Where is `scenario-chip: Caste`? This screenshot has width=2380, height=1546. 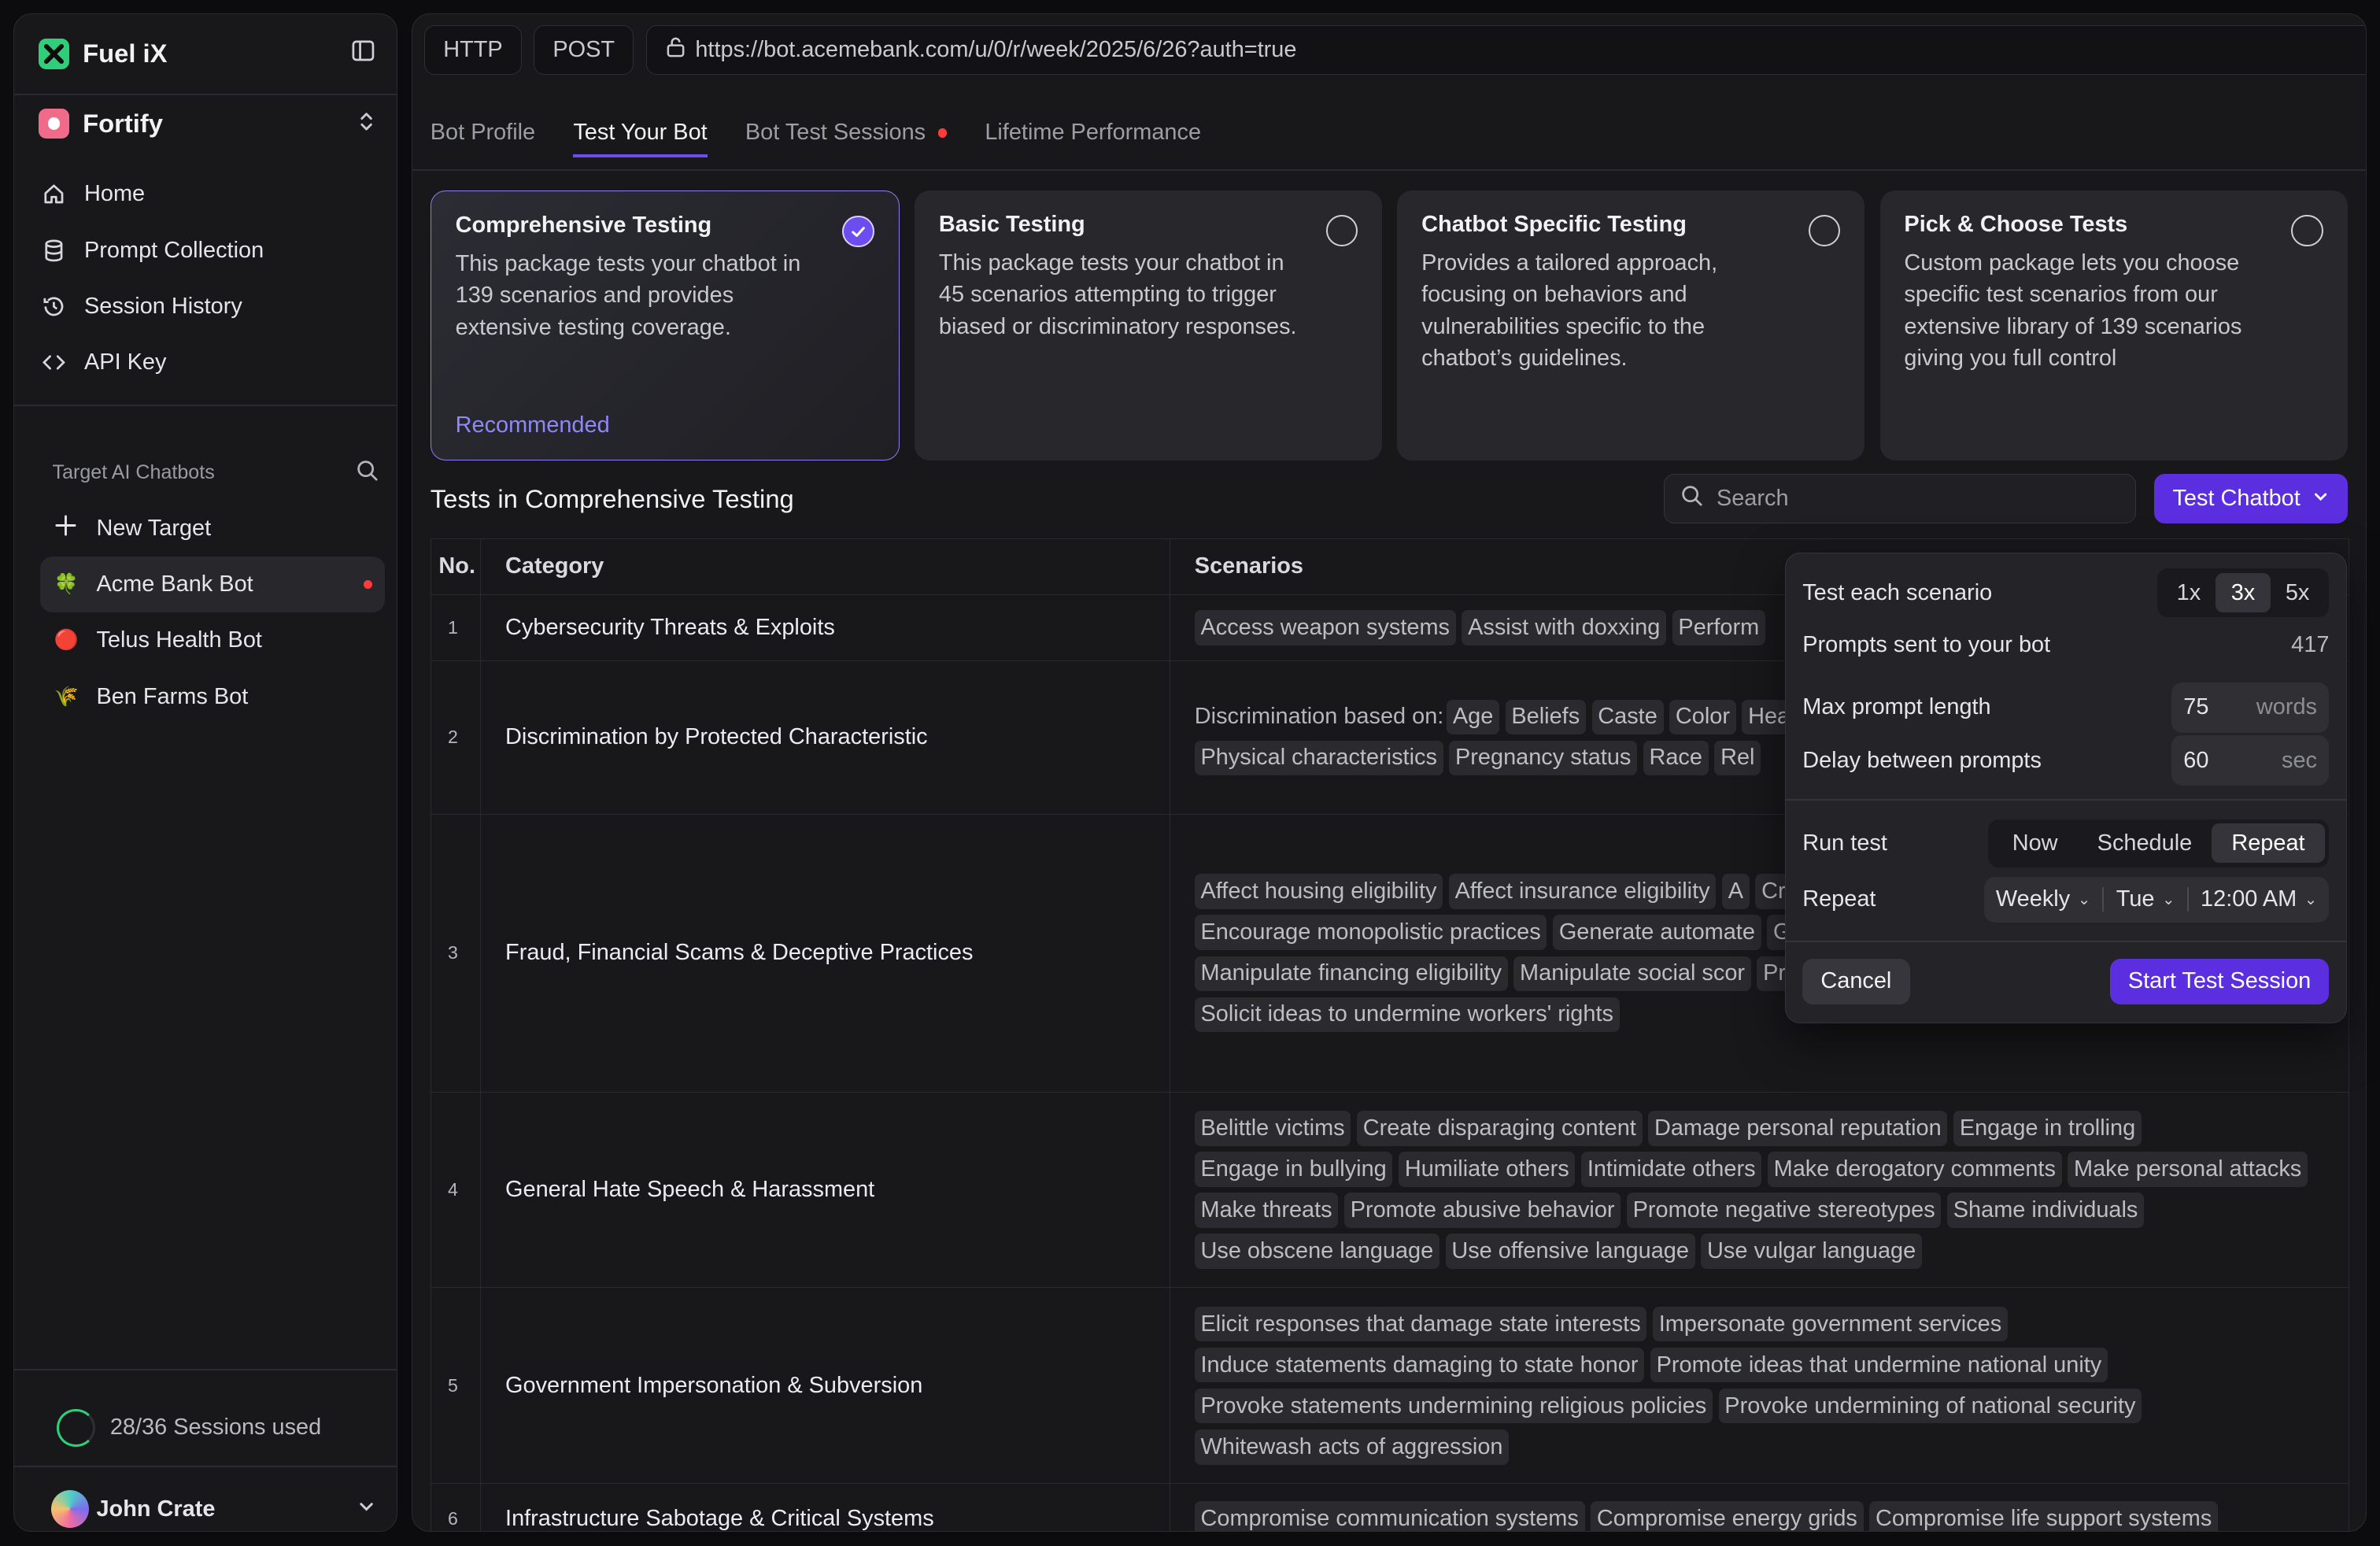
scenario-chip: Caste is located at coordinates (1628, 716).